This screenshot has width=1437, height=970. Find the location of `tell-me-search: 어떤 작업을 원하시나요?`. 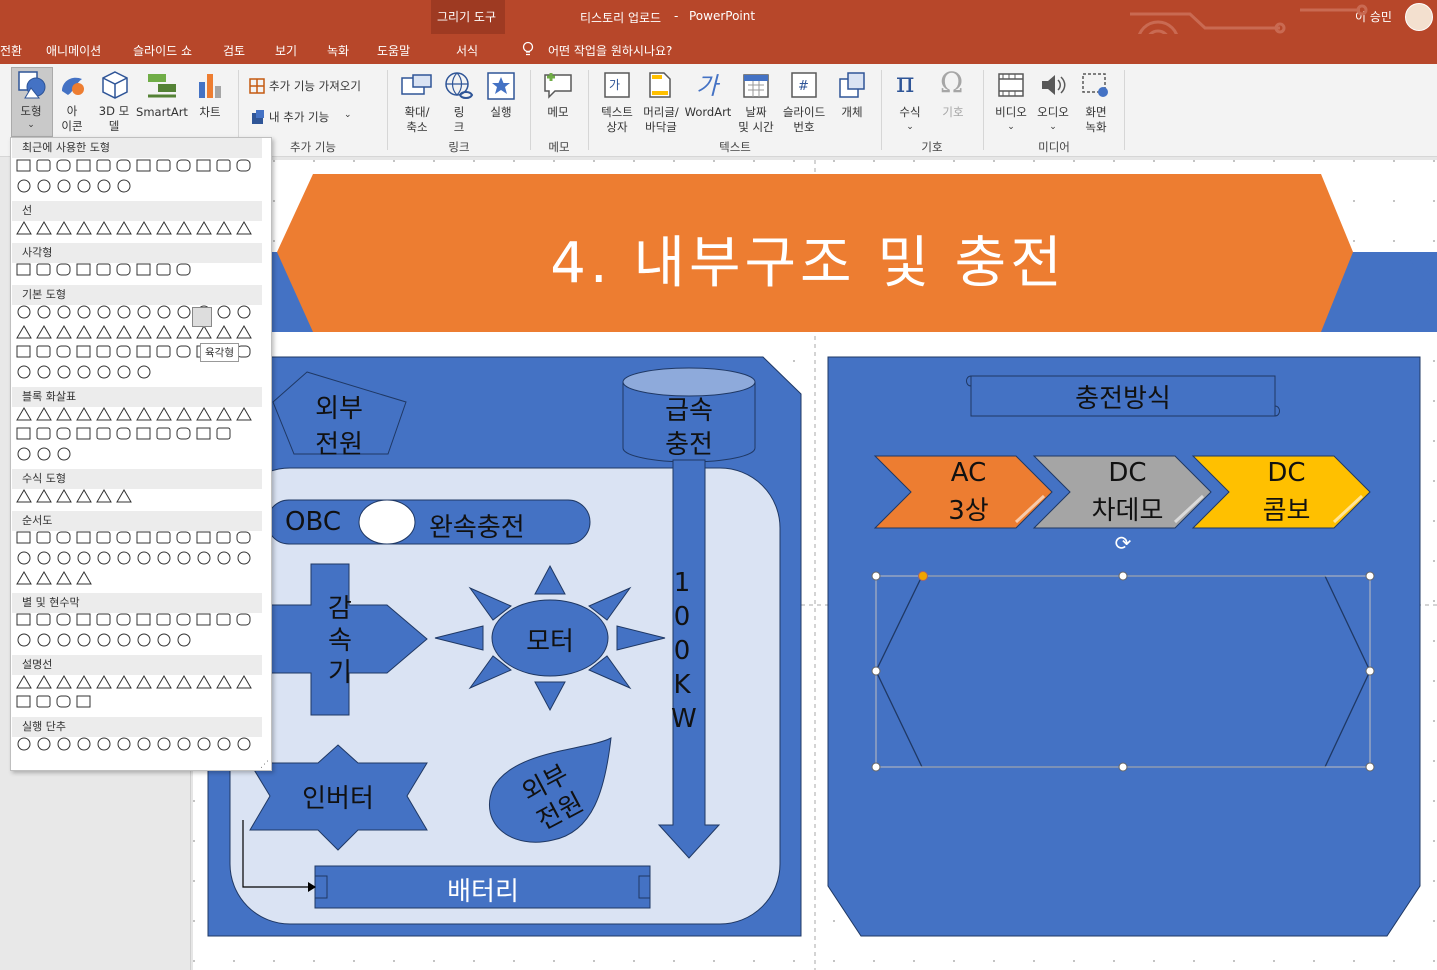

tell-me-search: 어떤 작업을 원하시나요? is located at coordinates (610, 50).